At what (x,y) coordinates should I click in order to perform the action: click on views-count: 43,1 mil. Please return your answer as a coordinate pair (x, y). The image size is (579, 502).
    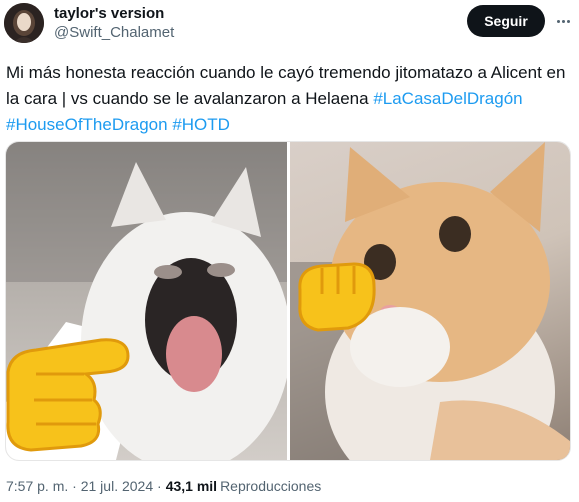
    Looking at the image, I should click on (191, 486).